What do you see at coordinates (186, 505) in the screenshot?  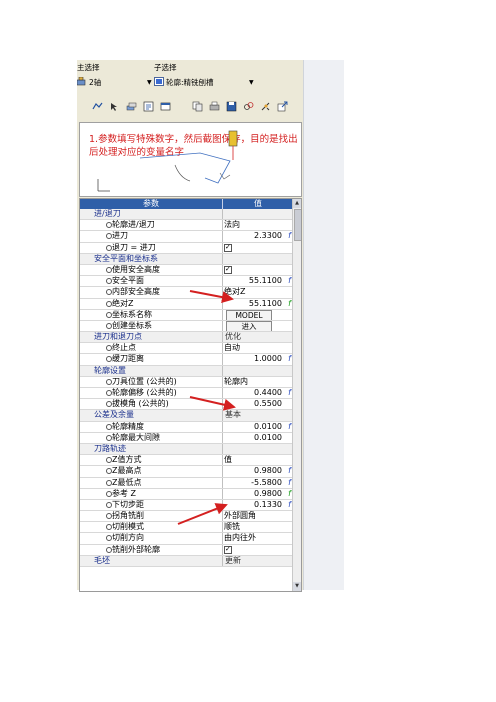 I see `parameter-row: 下切步距 0.1330 f` at bounding box center [186, 505].